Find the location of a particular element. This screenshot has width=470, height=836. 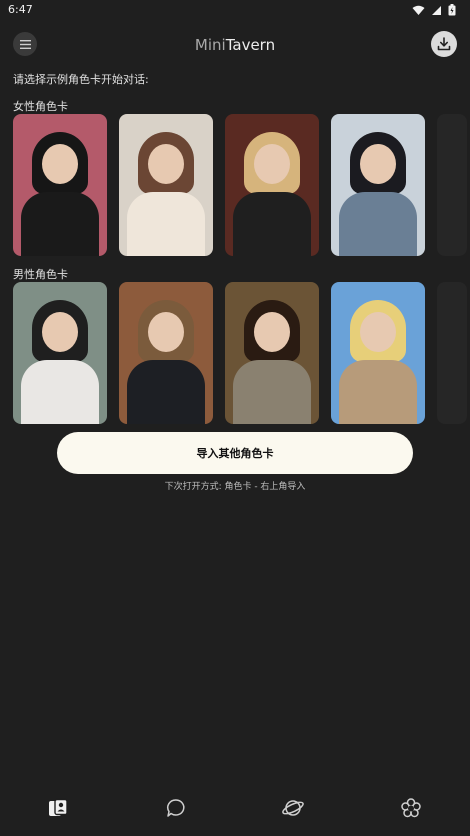

planet-icon is located at coordinates (293, 808).